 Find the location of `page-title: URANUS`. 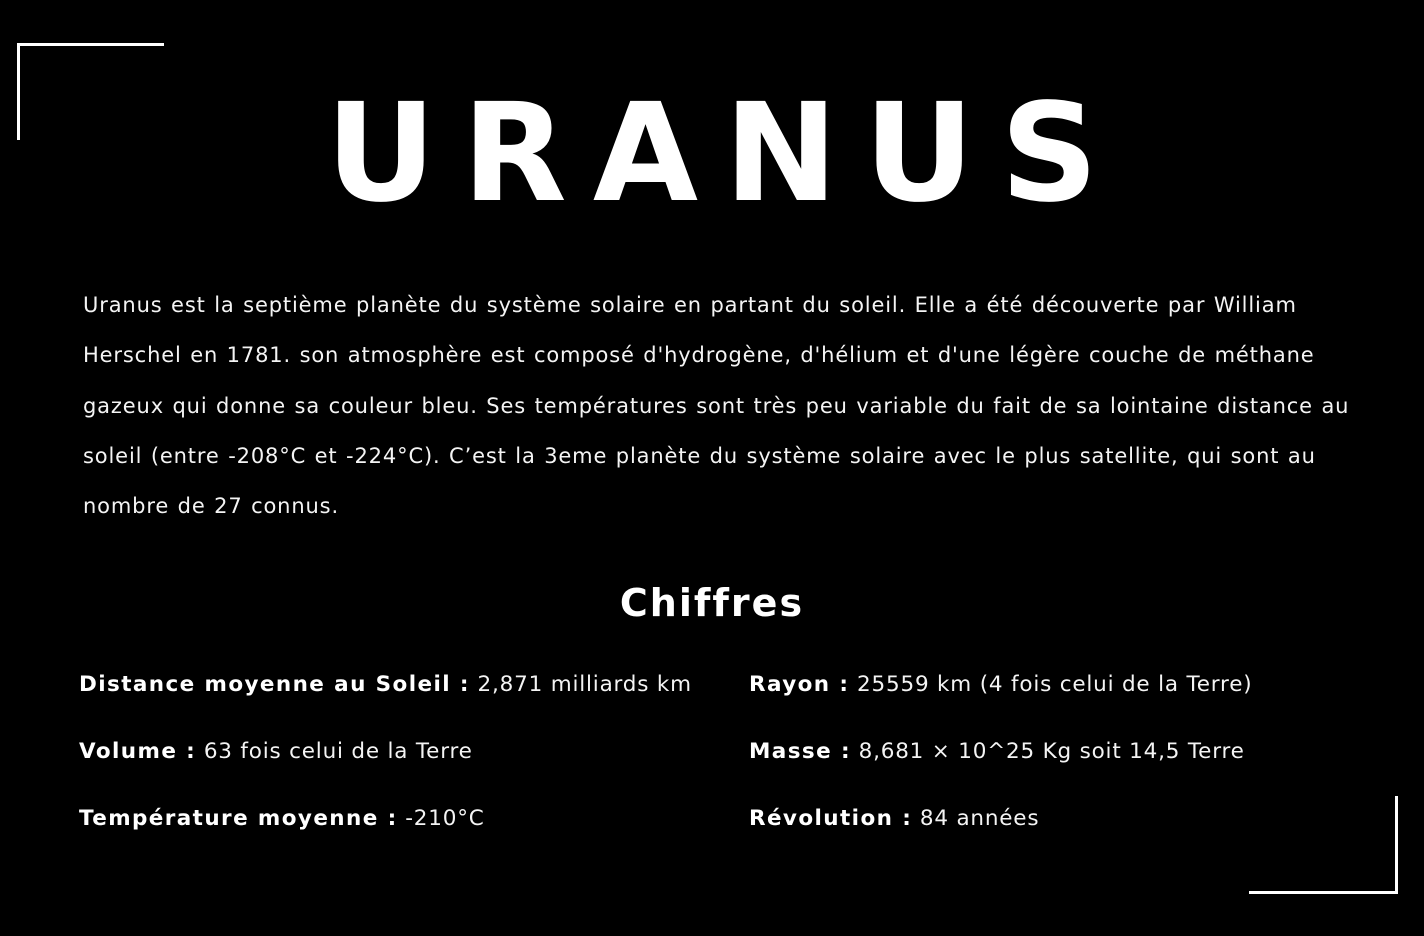

page-title: URANUS is located at coordinates (725, 154).